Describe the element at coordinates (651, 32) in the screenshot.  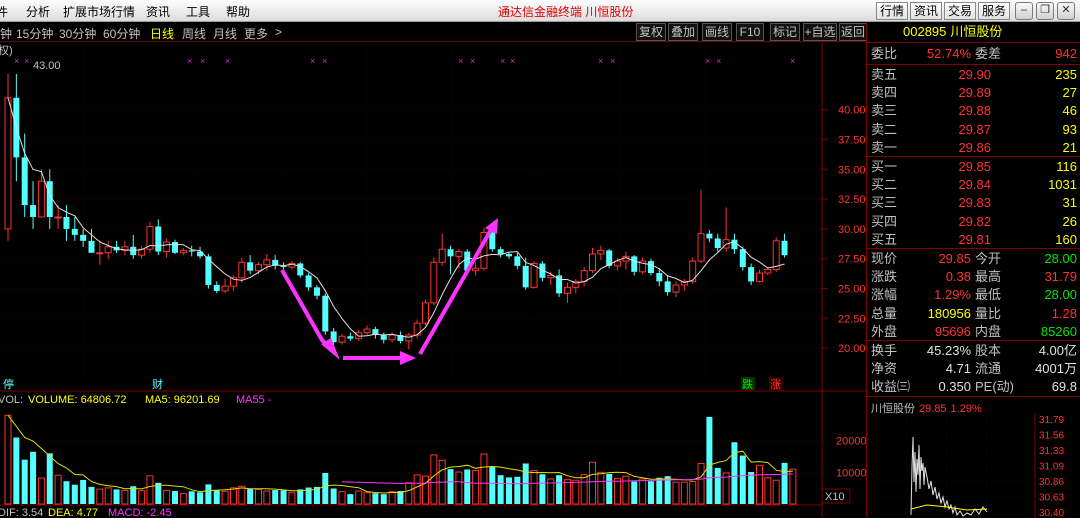
I see `adjust-button: 复权` at that location.